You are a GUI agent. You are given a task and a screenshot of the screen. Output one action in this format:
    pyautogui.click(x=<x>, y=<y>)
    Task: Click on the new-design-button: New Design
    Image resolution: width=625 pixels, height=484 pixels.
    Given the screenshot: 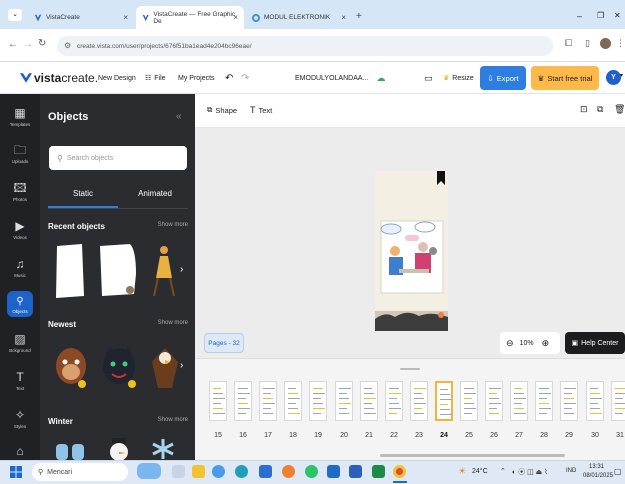 What is the action you would take?
    pyautogui.click(x=117, y=78)
    